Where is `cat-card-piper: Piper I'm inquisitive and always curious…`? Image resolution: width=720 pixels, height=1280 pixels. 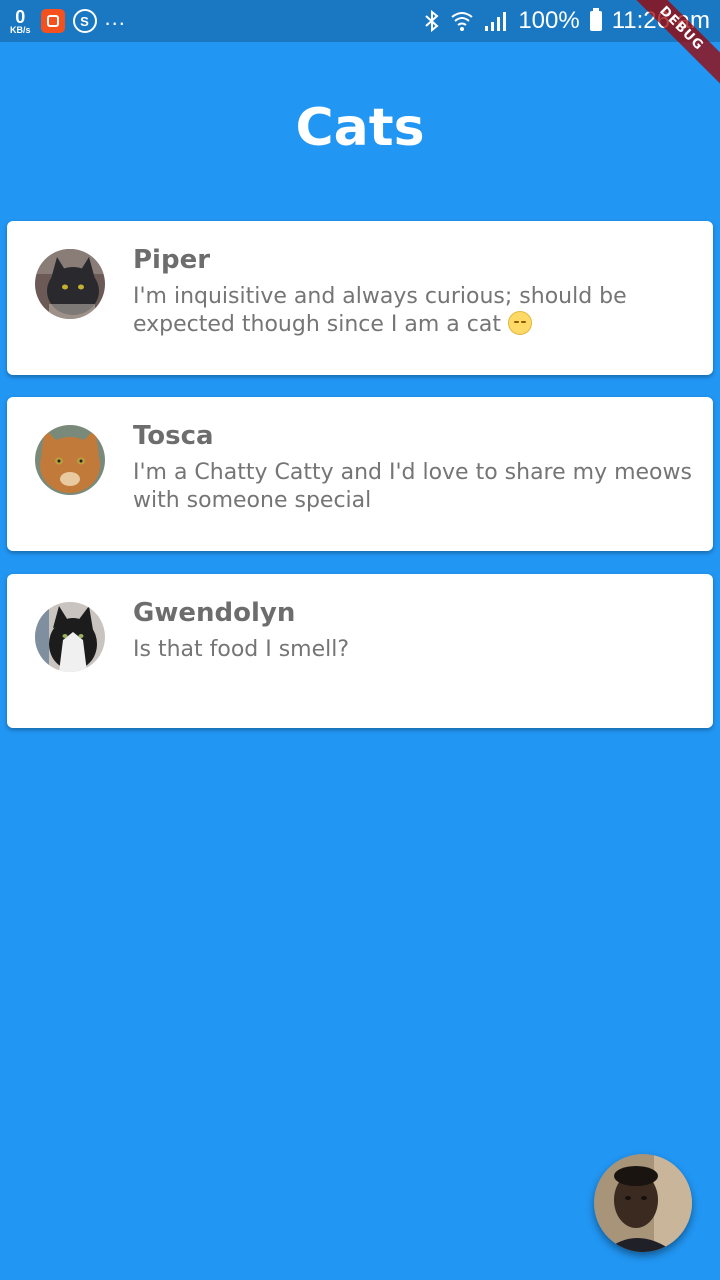
cat-card-piper: Piper I'm inquisitive and always curious… is located at coordinates (360, 298).